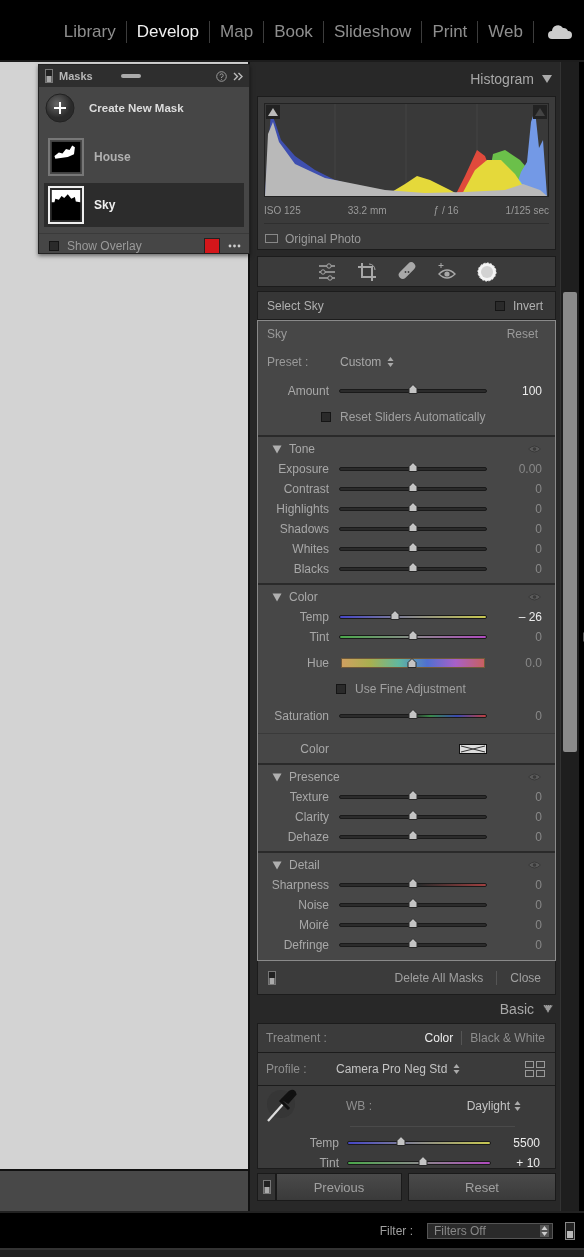 The image size is (584, 1257). What do you see at coordinates (144, 205) in the screenshot?
I see `mask-list-item: Sky` at bounding box center [144, 205].